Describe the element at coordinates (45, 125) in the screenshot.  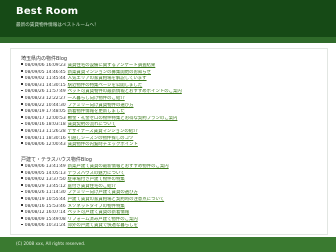
I see `entry-date: 08/08/16 18:03:18` at that location.